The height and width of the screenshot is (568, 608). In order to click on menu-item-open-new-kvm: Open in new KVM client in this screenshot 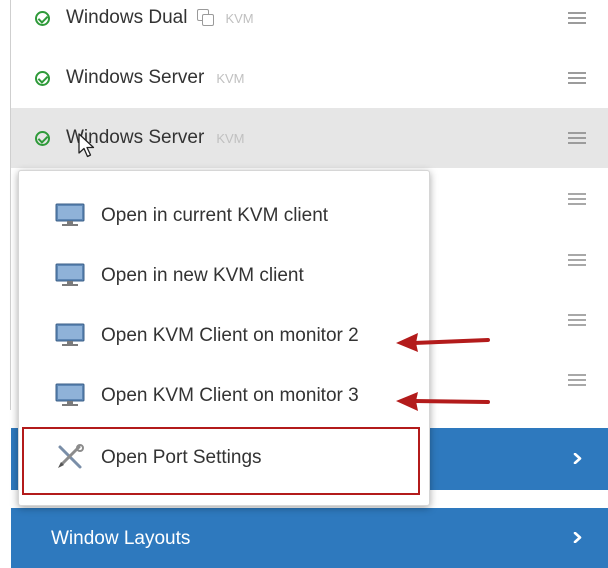, I will do `click(224, 275)`.